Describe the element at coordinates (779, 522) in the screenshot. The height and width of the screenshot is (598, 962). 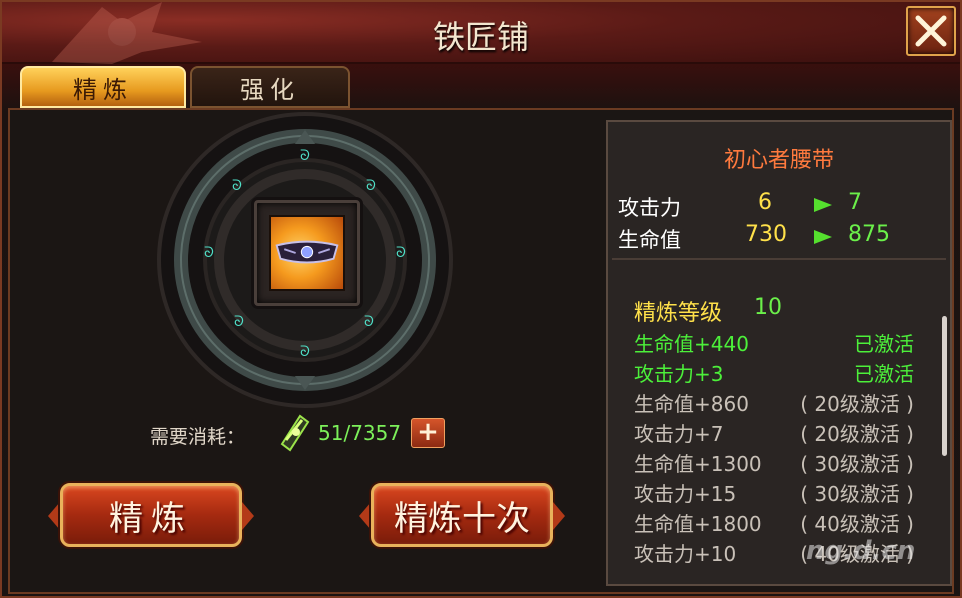
I see `list-item: 生命值+1800 ( 40级激活 )` at that location.